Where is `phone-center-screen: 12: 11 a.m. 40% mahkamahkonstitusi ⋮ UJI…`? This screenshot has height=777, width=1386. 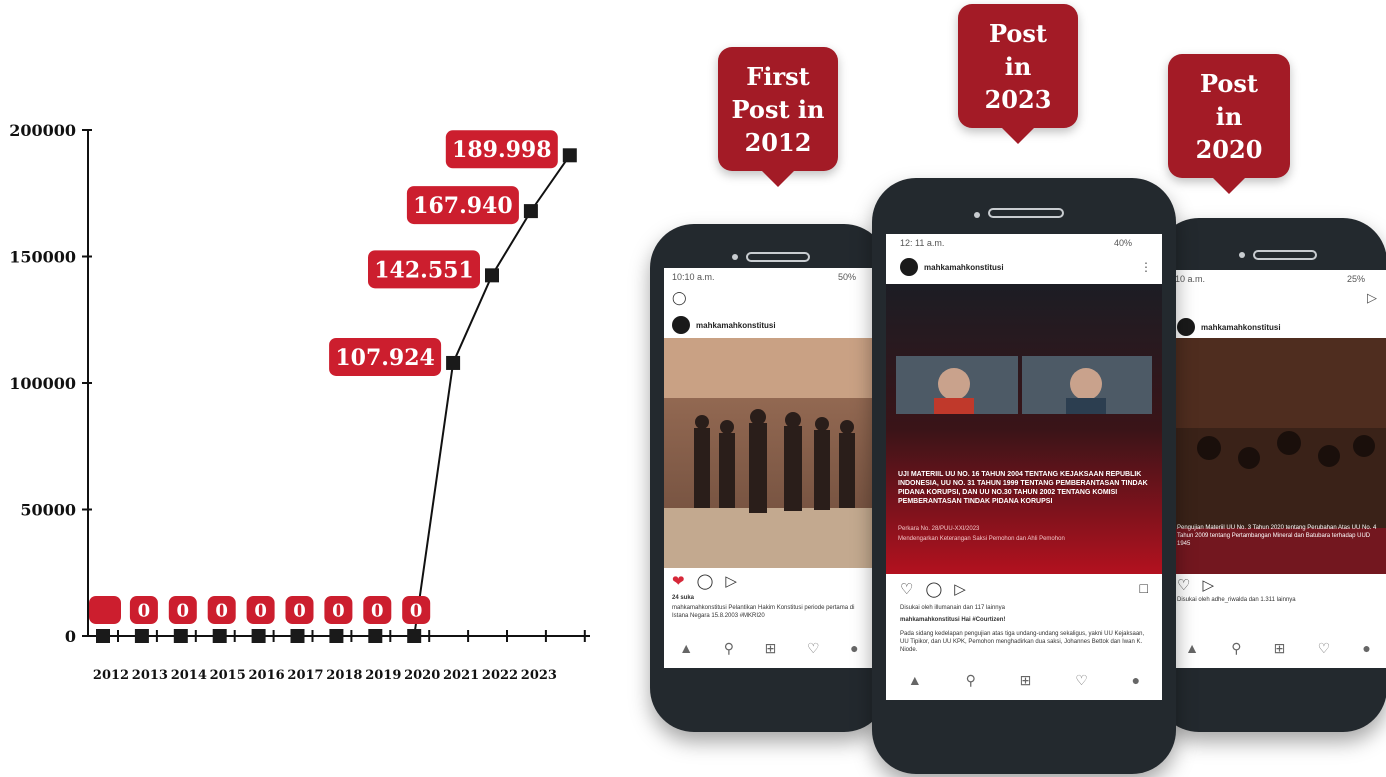
phone-center-screen: 12: 11 a.m. 40% mahkamahkonstitusi ⋮ UJI… is located at coordinates (1024, 467).